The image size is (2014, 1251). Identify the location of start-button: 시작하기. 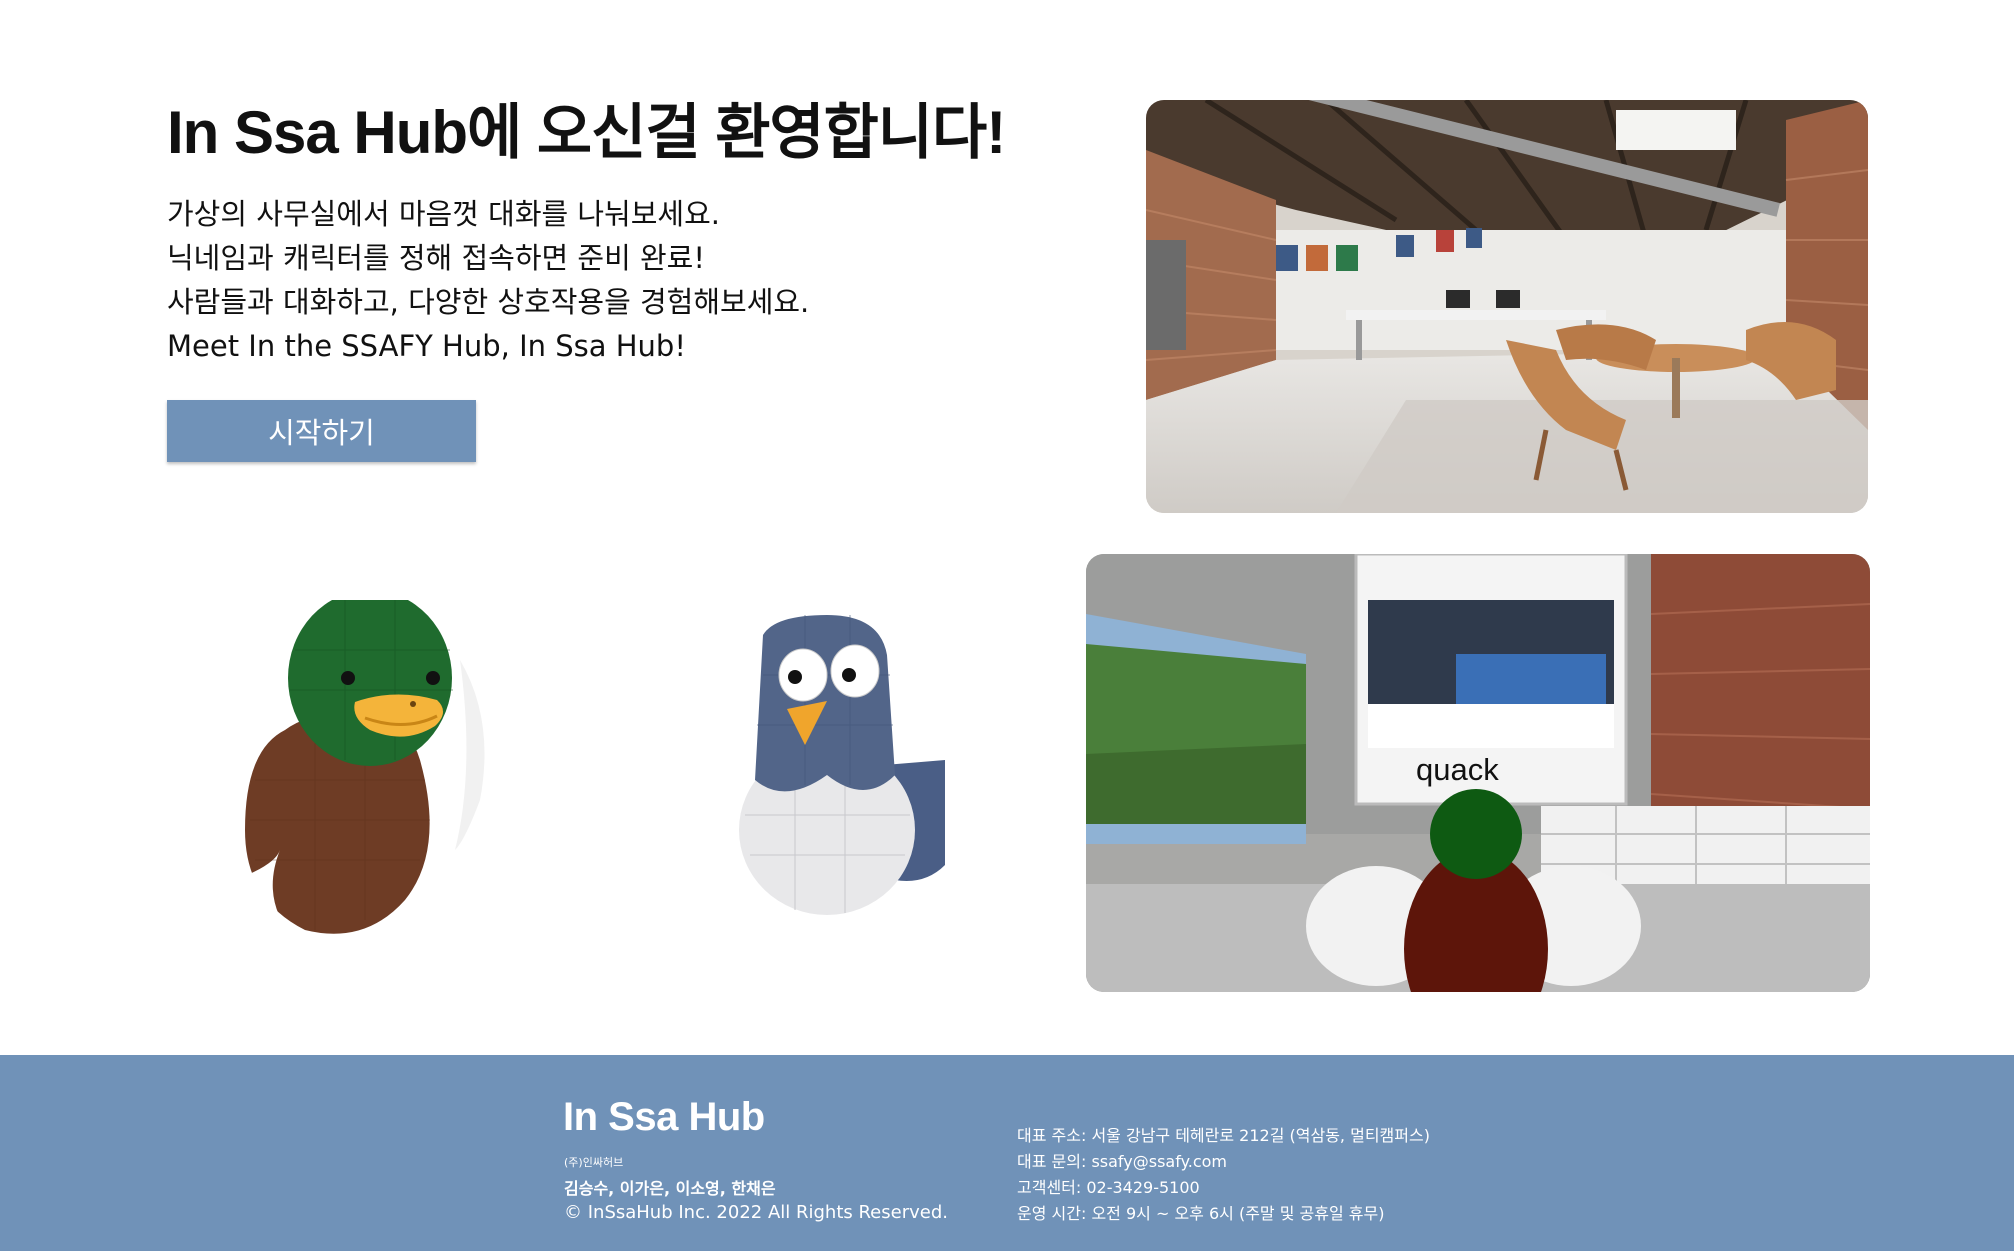
(321, 431).